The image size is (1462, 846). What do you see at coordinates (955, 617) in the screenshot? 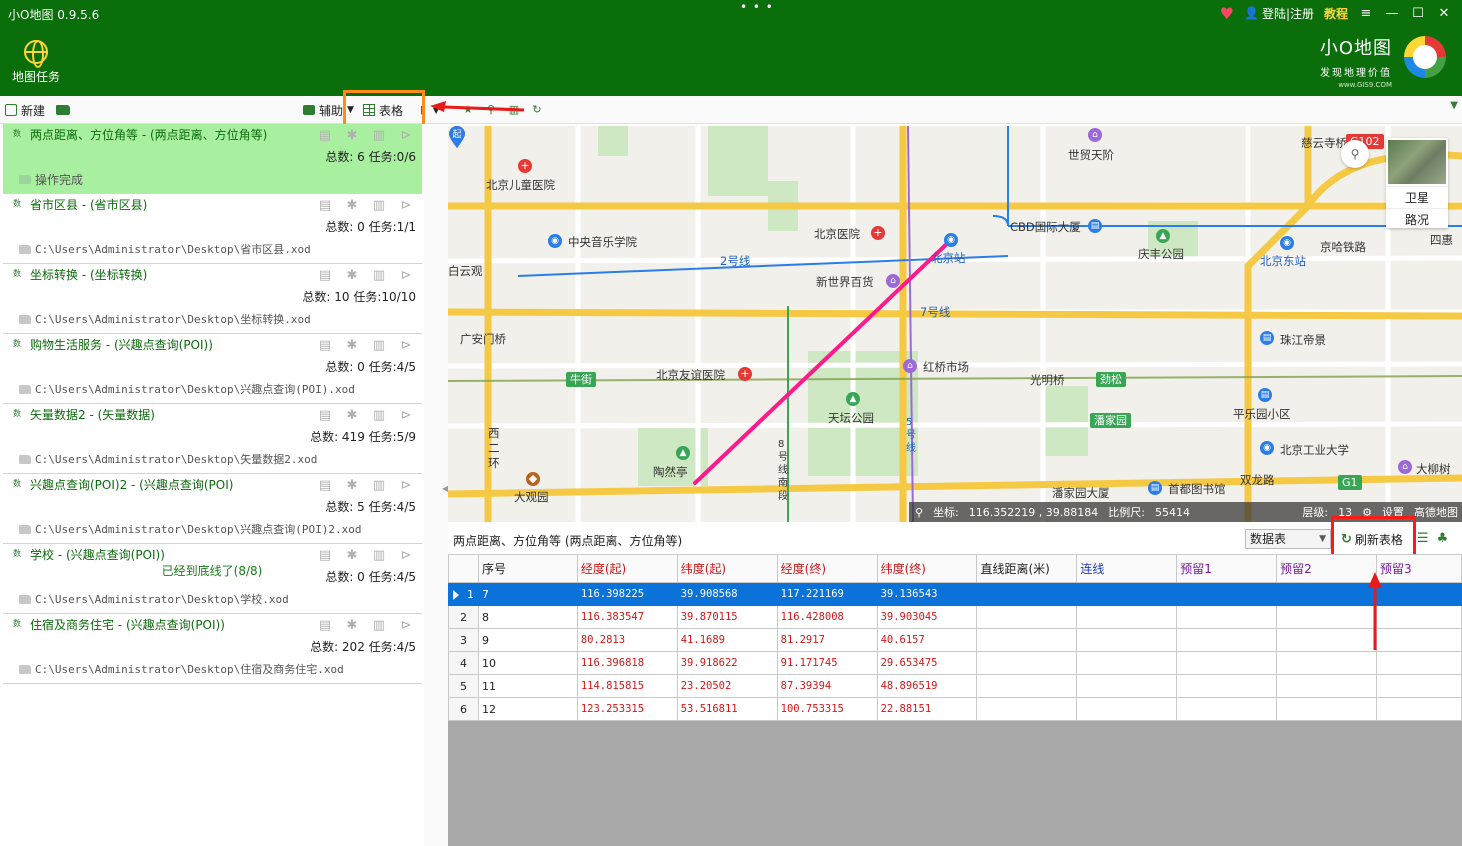
I see `table-row: 2 8 116.383547 39.870115 116.428008 39.903045` at bounding box center [955, 617].